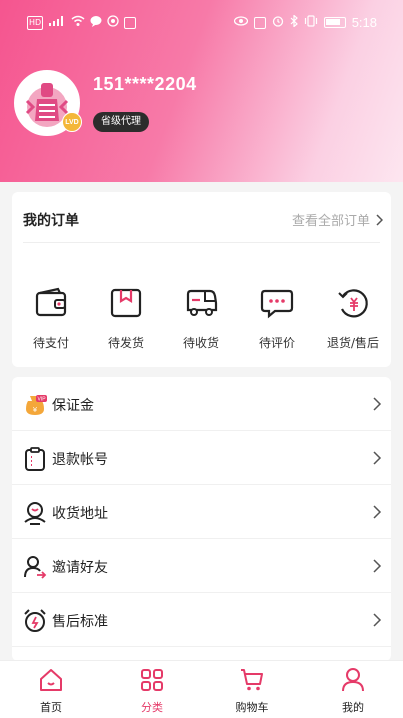  What do you see at coordinates (72, 122) in the screenshot?
I see `level-medal-icon: LVD` at bounding box center [72, 122].